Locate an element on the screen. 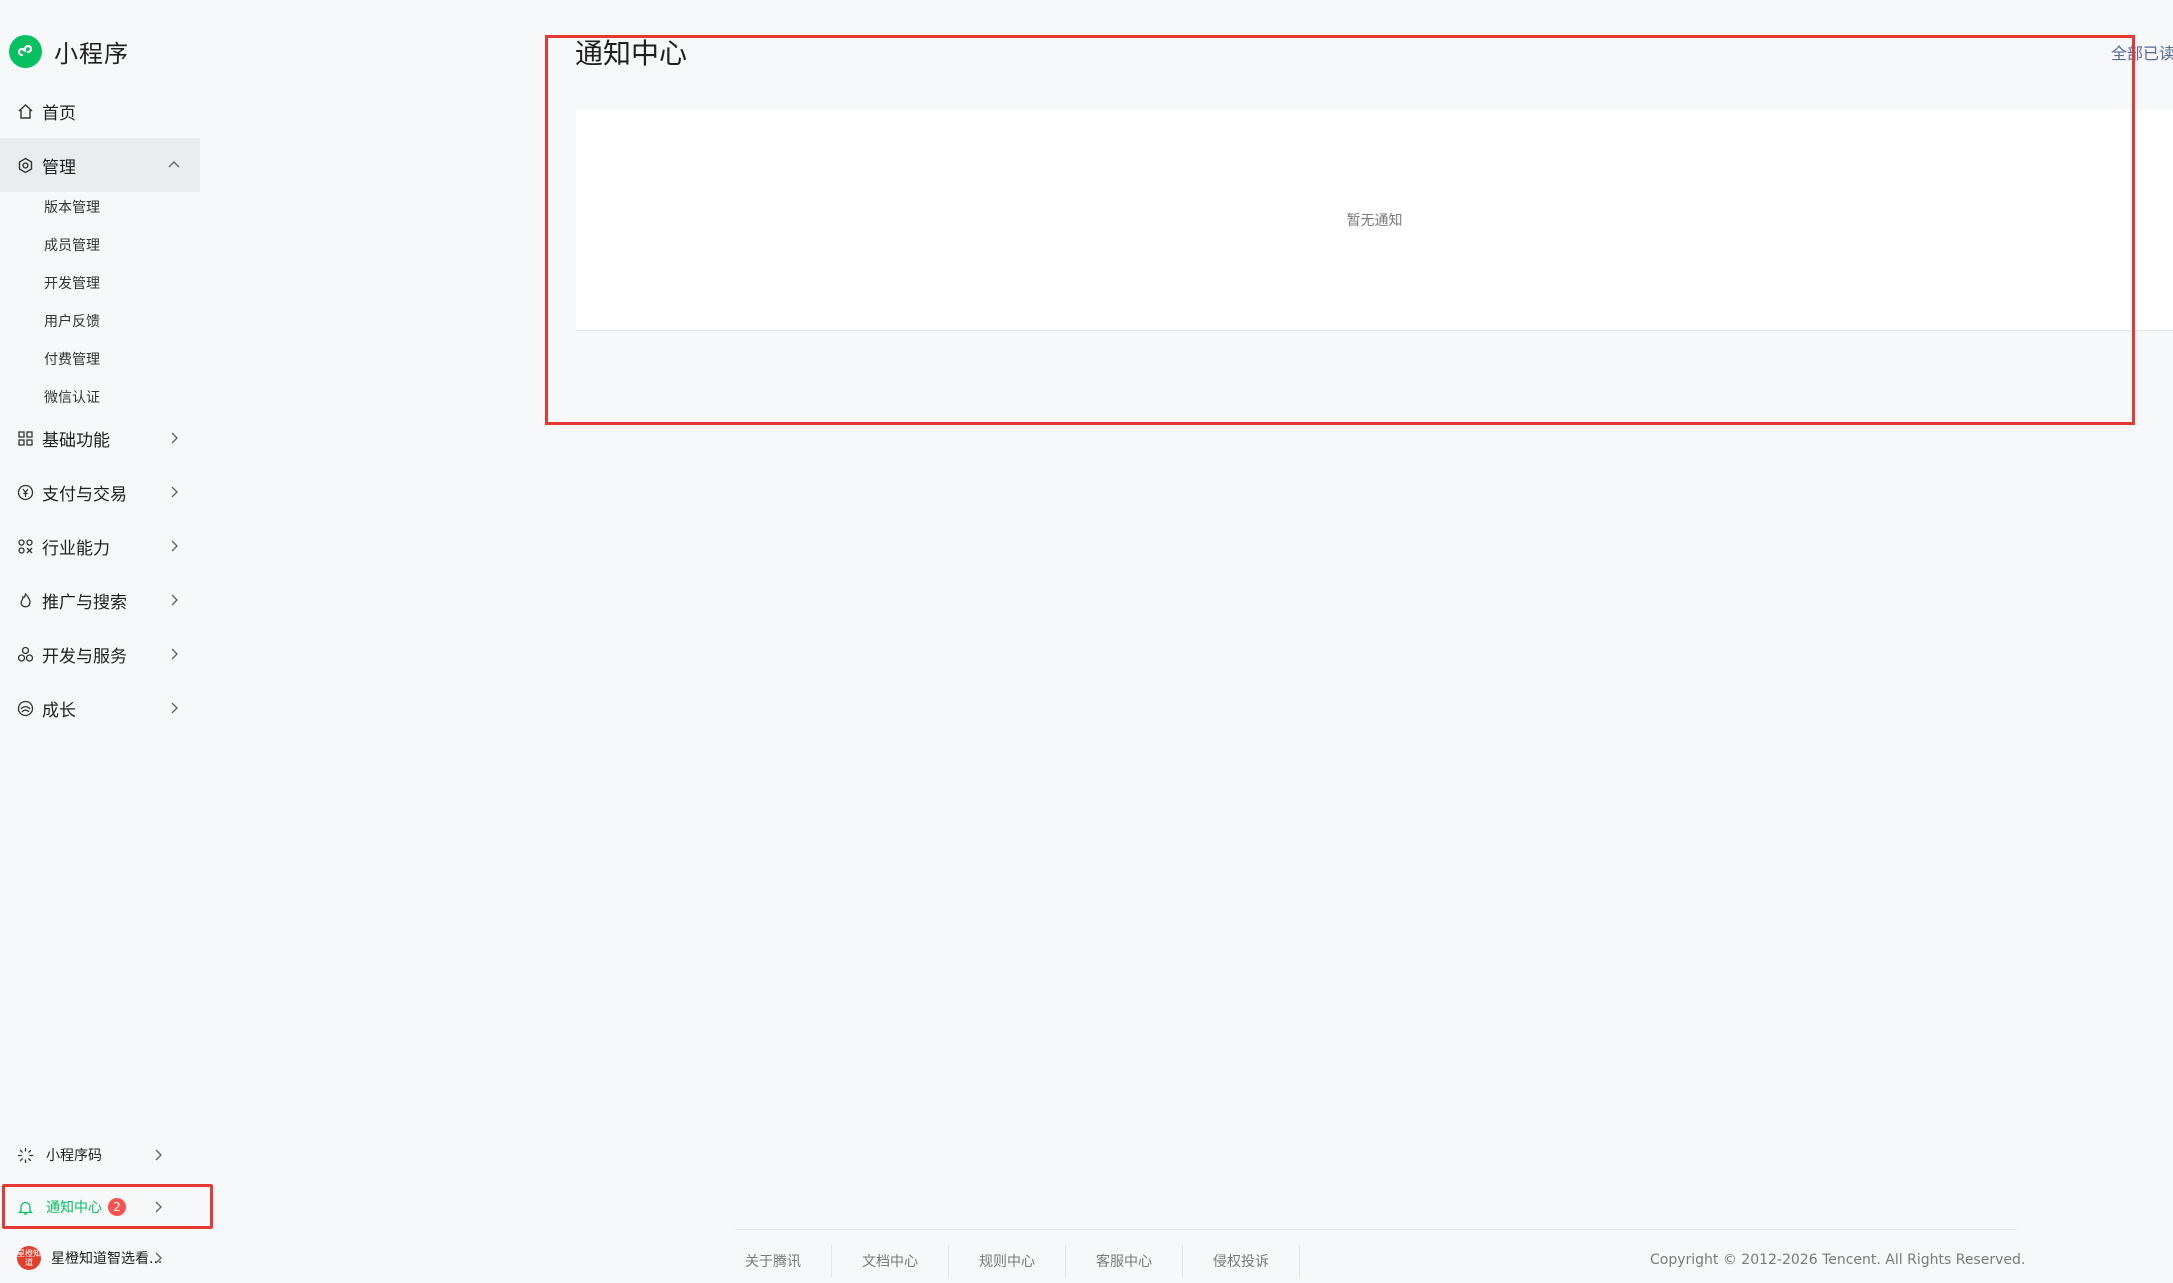  sidebar-item-promotion: 推广与搜索 is located at coordinates (100, 600).